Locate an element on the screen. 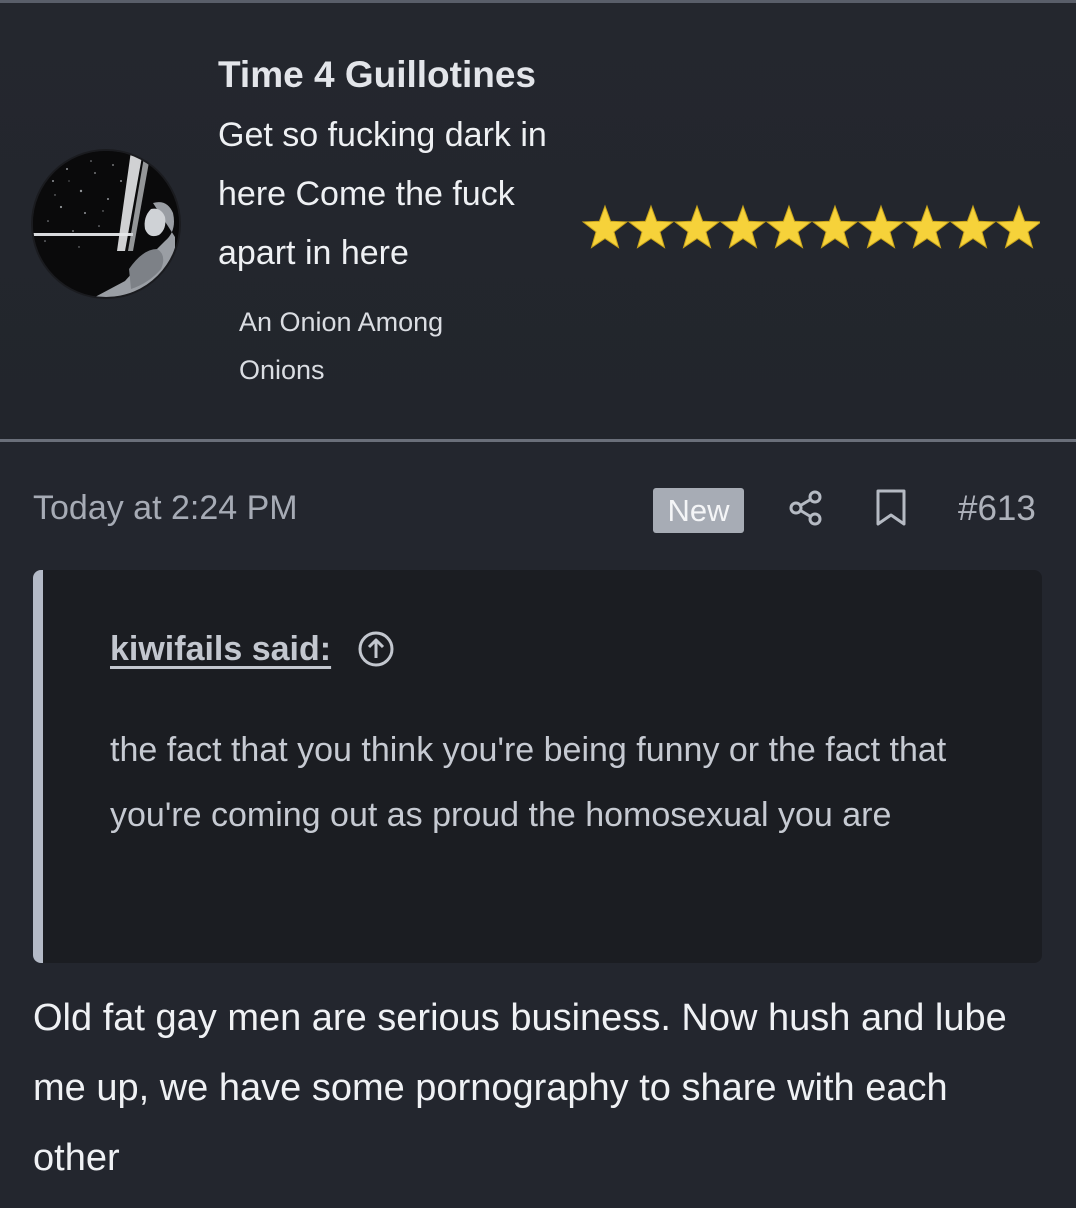 The height and width of the screenshot is (1208, 1076). user-avatar-image is located at coordinates (106, 224).